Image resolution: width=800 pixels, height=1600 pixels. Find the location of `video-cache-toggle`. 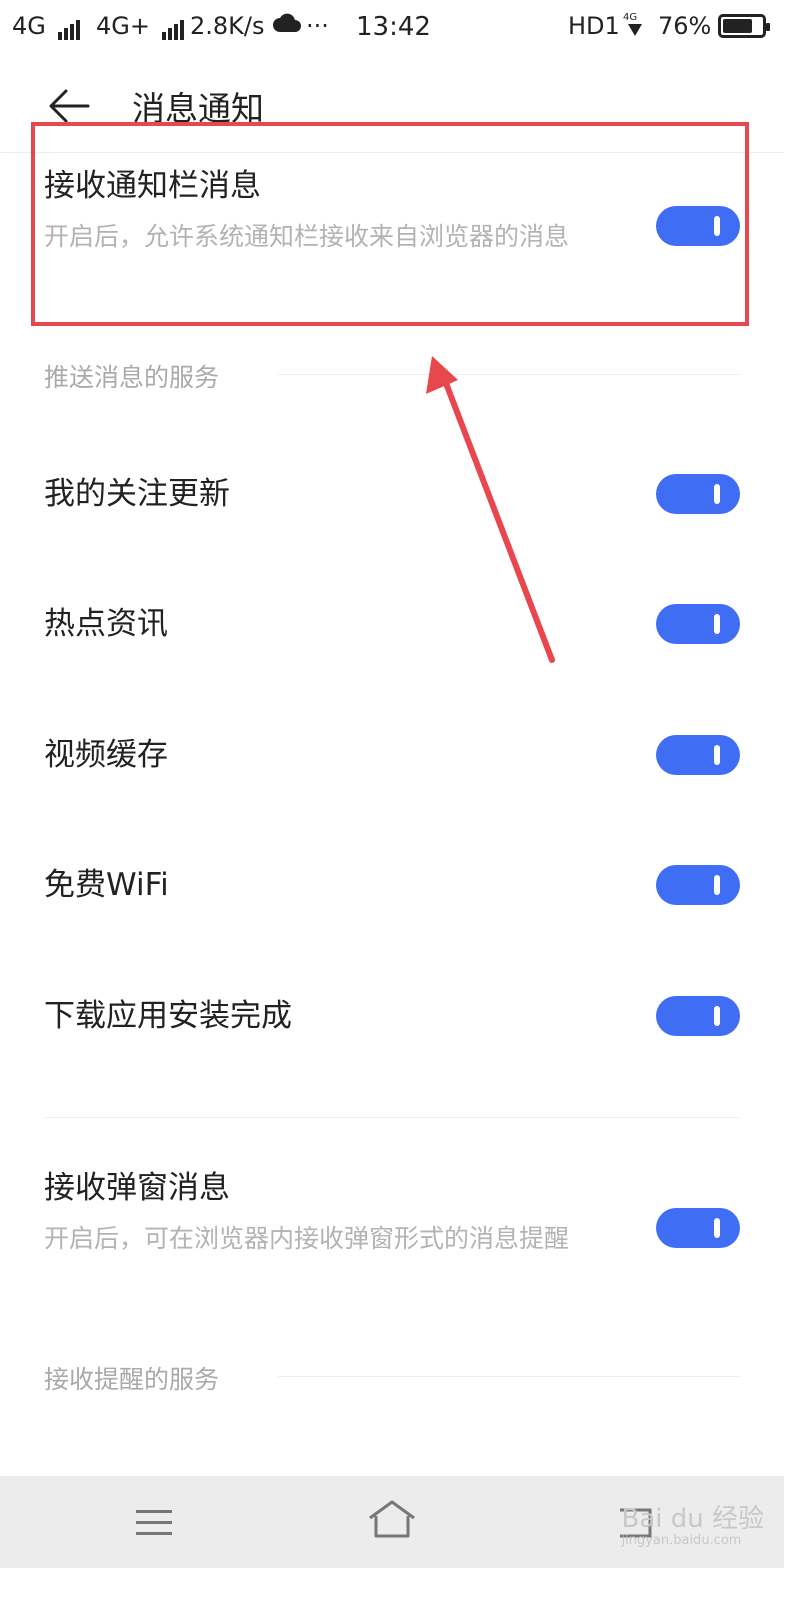

video-cache-toggle is located at coordinates (698, 755).